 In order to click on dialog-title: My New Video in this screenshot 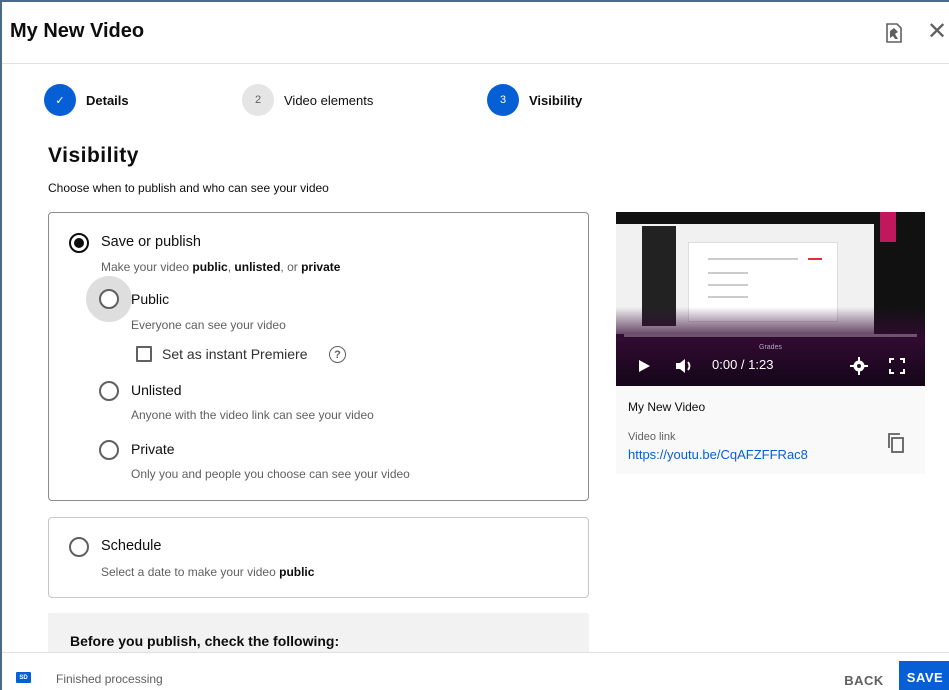, I will do `click(77, 31)`.